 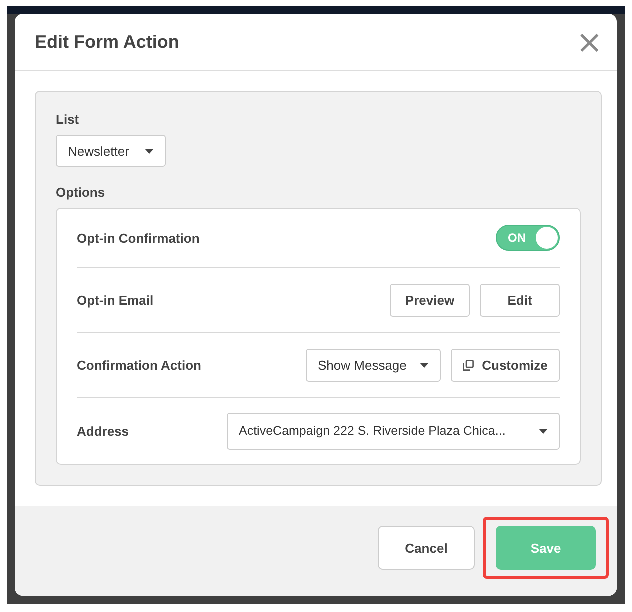 What do you see at coordinates (68, 119) in the screenshot?
I see `list-label: List` at bounding box center [68, 119].